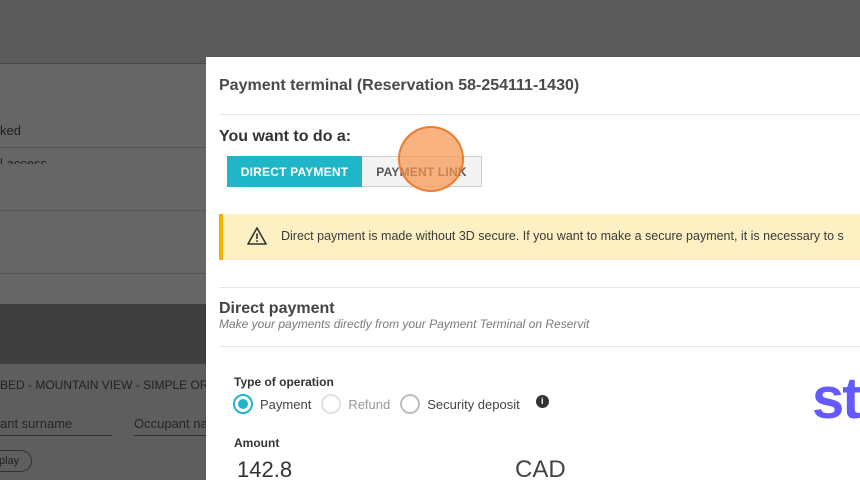 This screenshot has height=480, width=860. I want to click on info-icon: i, so click(542, 401).